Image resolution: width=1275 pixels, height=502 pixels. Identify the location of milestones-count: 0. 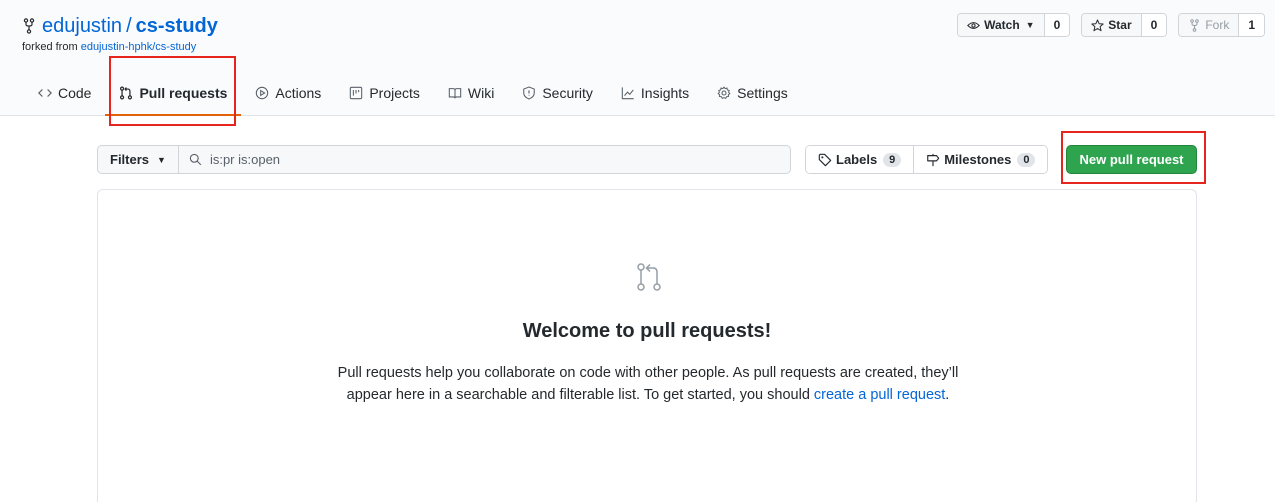
(1026, 159).